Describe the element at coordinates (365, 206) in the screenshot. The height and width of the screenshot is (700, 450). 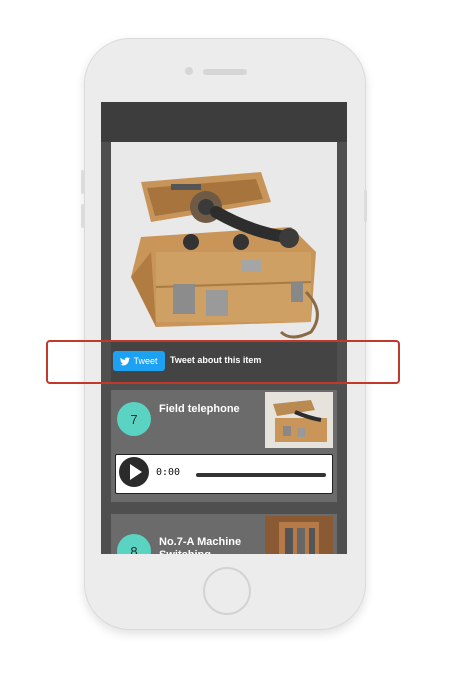
I see `power-button` at that location.